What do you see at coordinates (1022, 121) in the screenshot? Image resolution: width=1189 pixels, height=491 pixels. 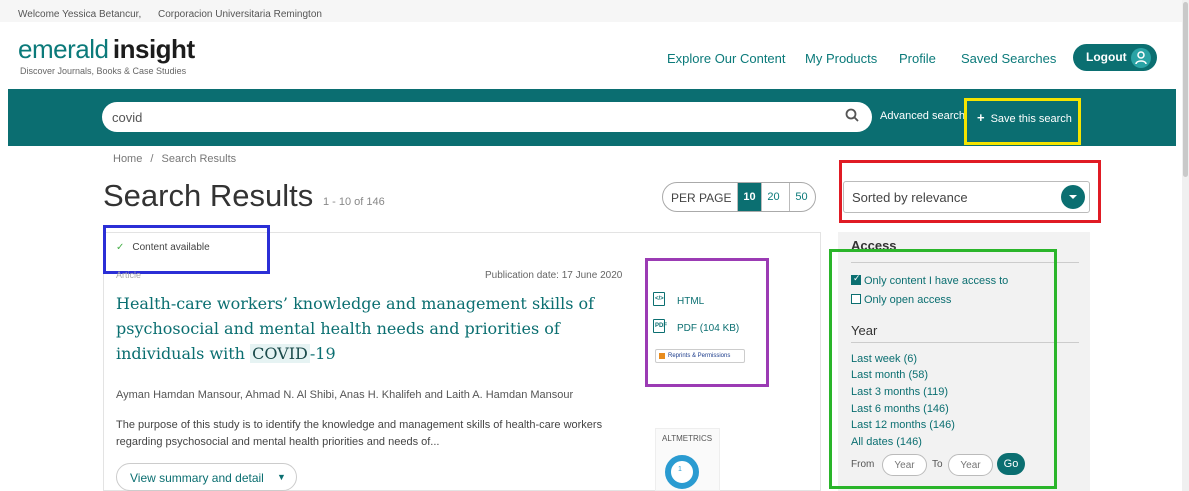 I see `annotation-yellow-box` at bounding box center [1022, 121].